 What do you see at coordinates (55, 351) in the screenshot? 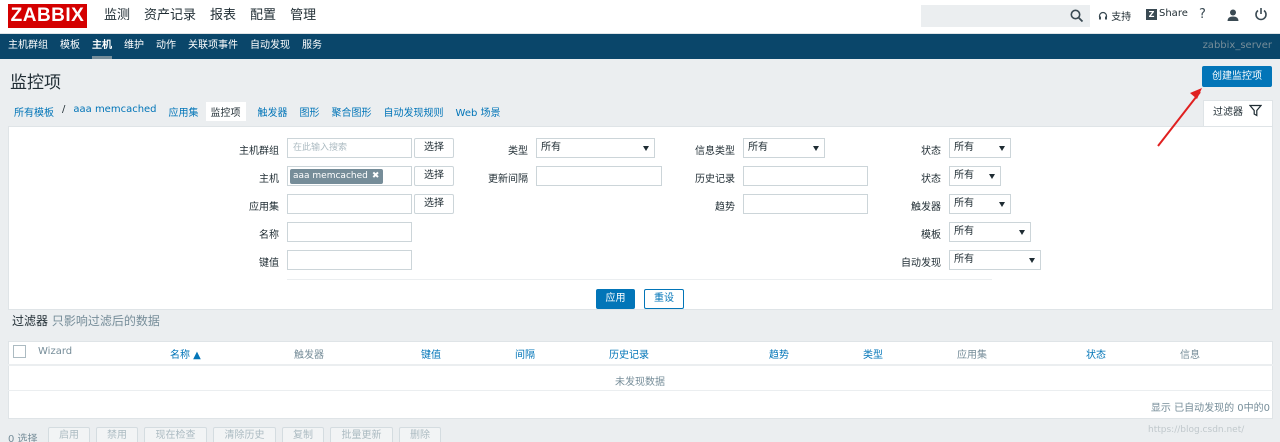
I see `column-wizard: Wizard` at bounding box center [55, 351].